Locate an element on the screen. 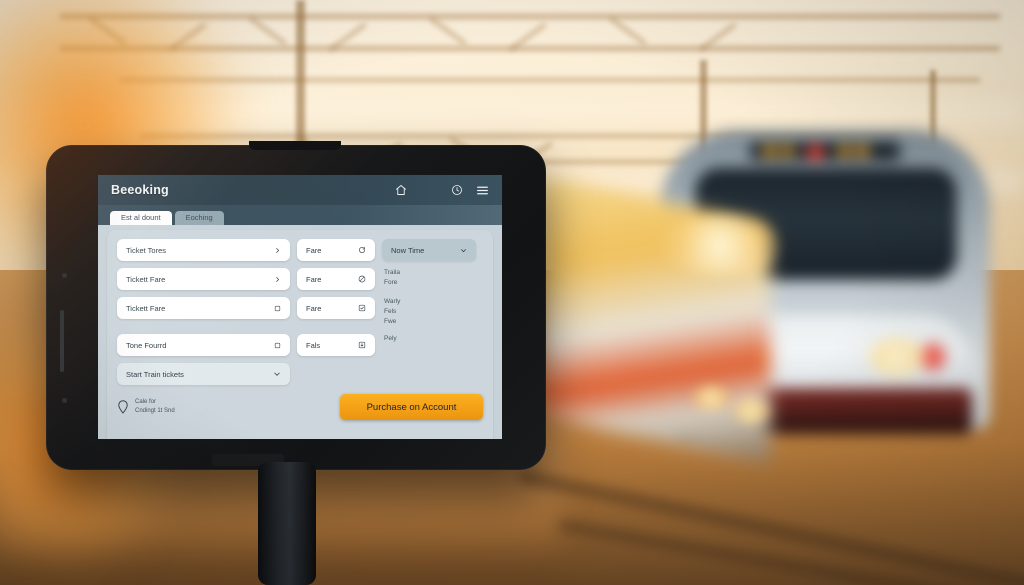 This screenshot has width=1024, height=585. start-train-tickets-select: Start Train tickets is located at coordinates (203, 374).